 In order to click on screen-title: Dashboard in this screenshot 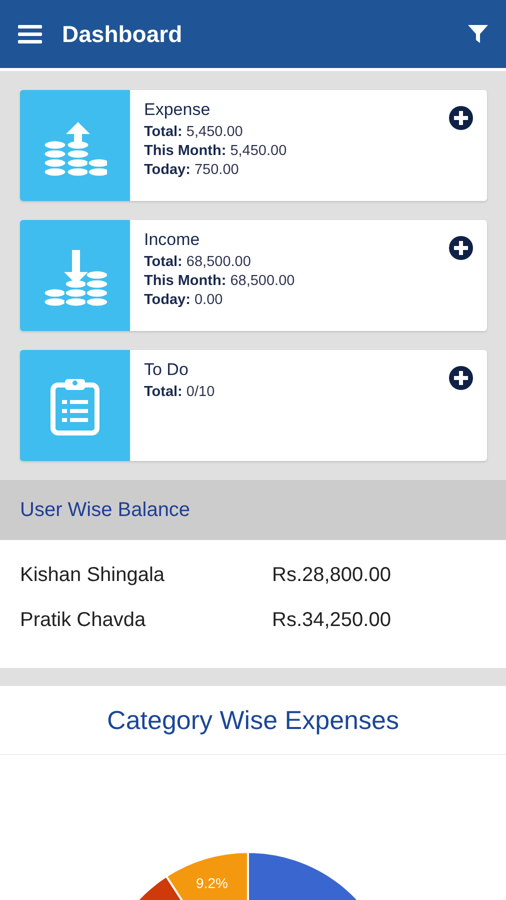, I will do `click(123, 34)`.